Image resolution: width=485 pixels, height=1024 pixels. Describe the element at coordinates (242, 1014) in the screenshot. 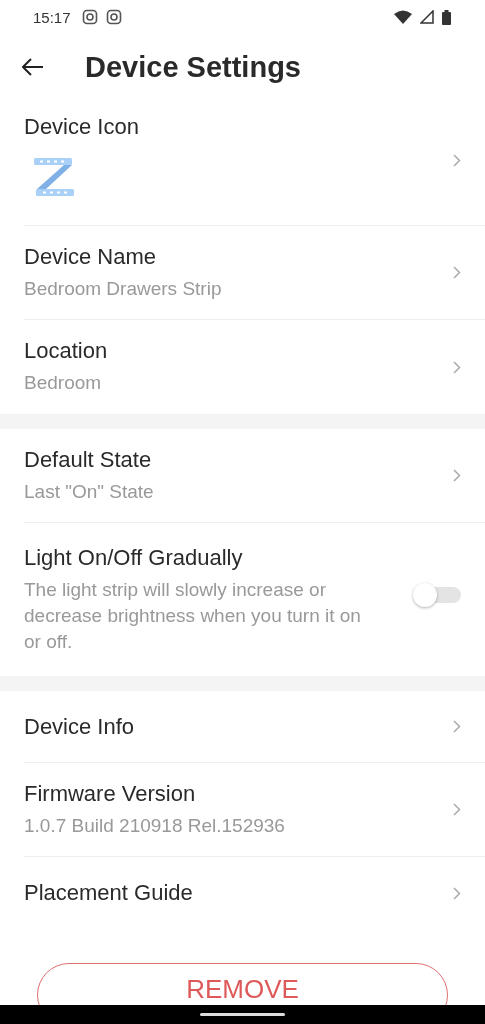

I see `home-indicator` at that location.